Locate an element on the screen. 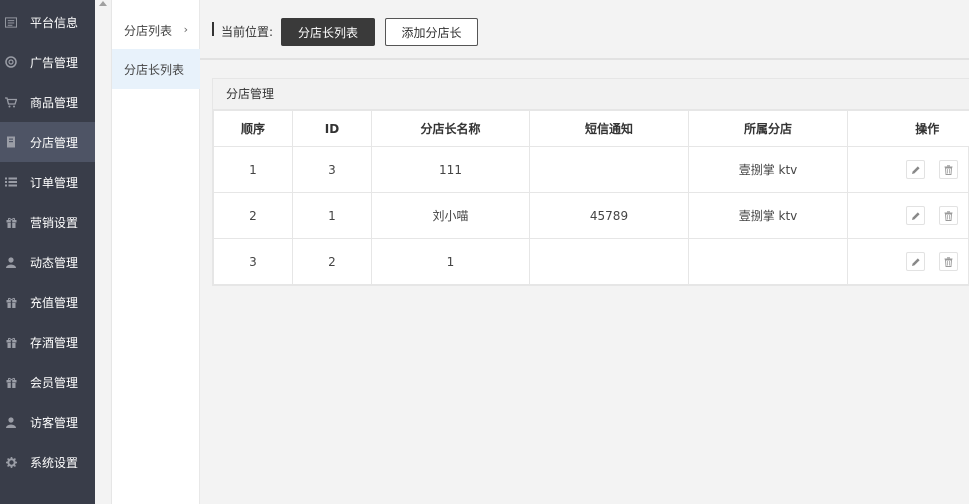 This screenshot has height=504, width=969. sidebar-item-label: 订单管理 is located at coordinates (54, 182).